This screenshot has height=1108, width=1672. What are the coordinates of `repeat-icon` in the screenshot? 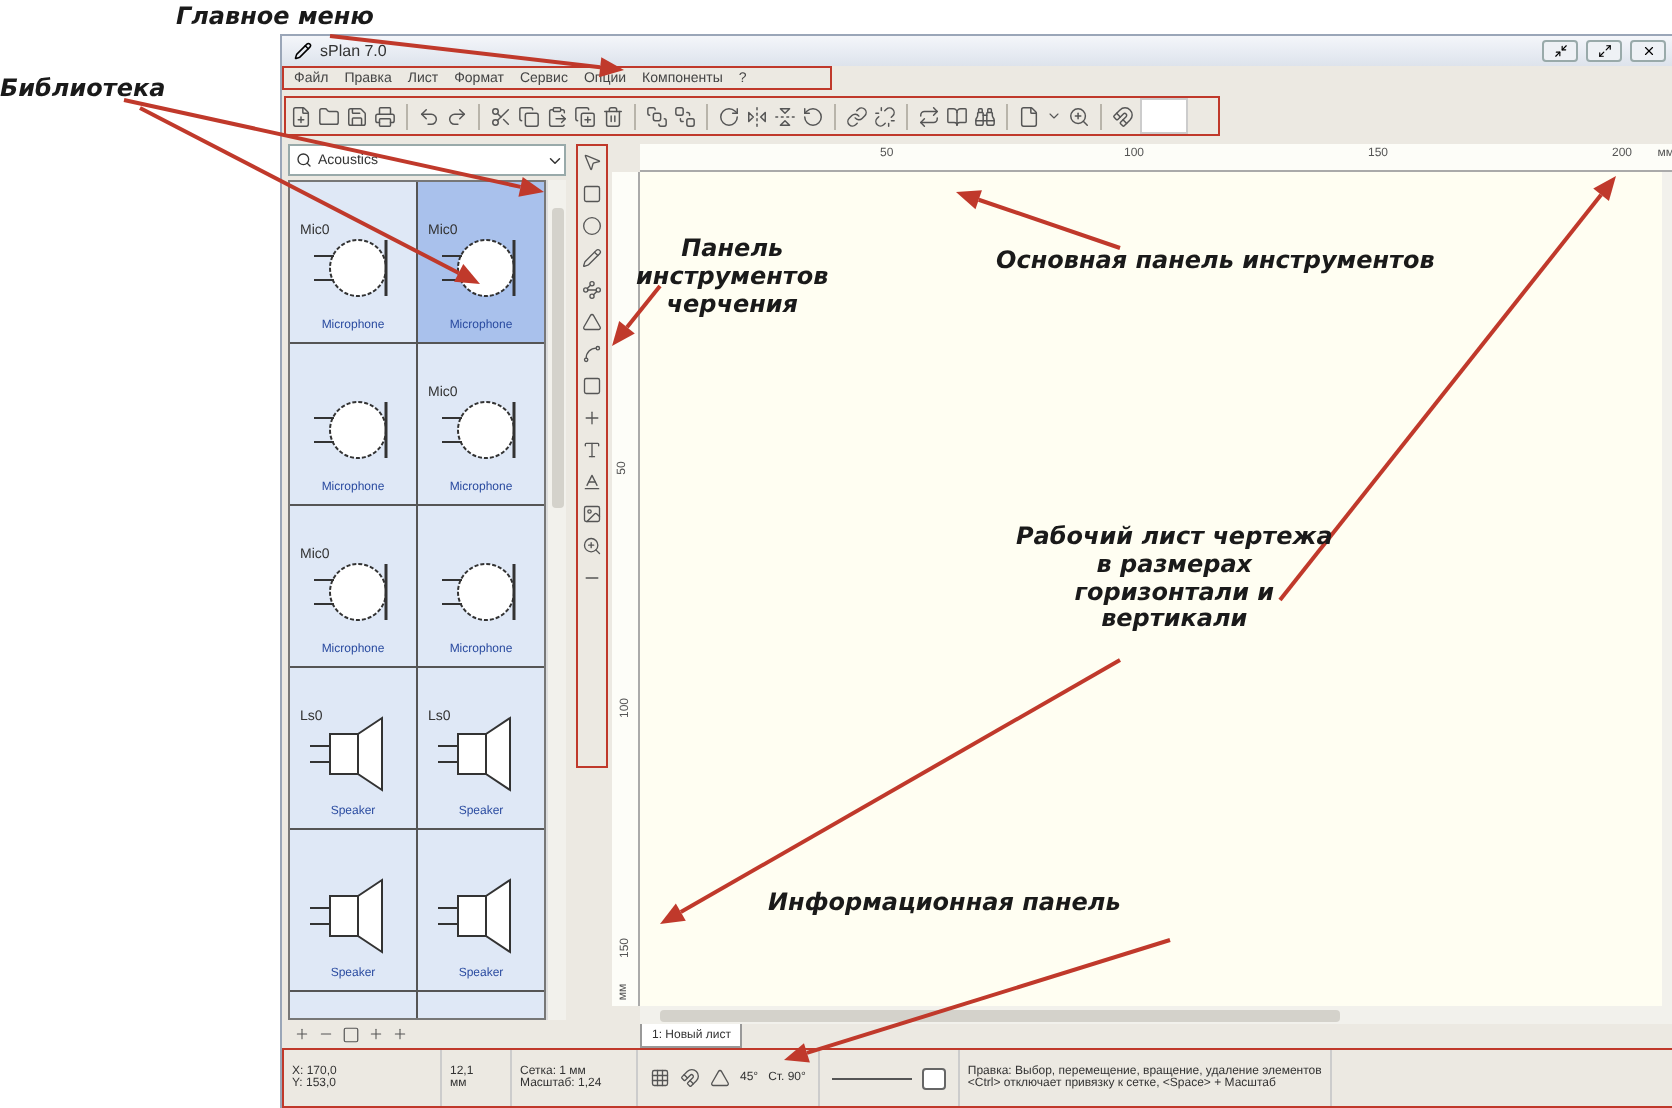 It's located at (929, 116).